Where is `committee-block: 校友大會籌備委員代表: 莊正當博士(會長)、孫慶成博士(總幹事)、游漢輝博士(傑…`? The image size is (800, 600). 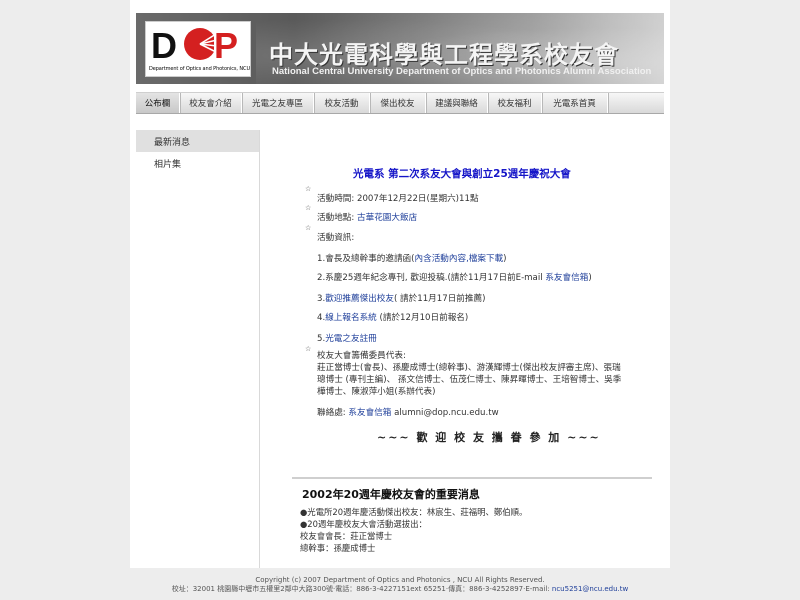 committee-block: 校友大會籌備委員代表: 莊正當博士(會長)、孫慶成博士(總幹事)、游漢輝博士(傑… is located at coordinates (487, 374).